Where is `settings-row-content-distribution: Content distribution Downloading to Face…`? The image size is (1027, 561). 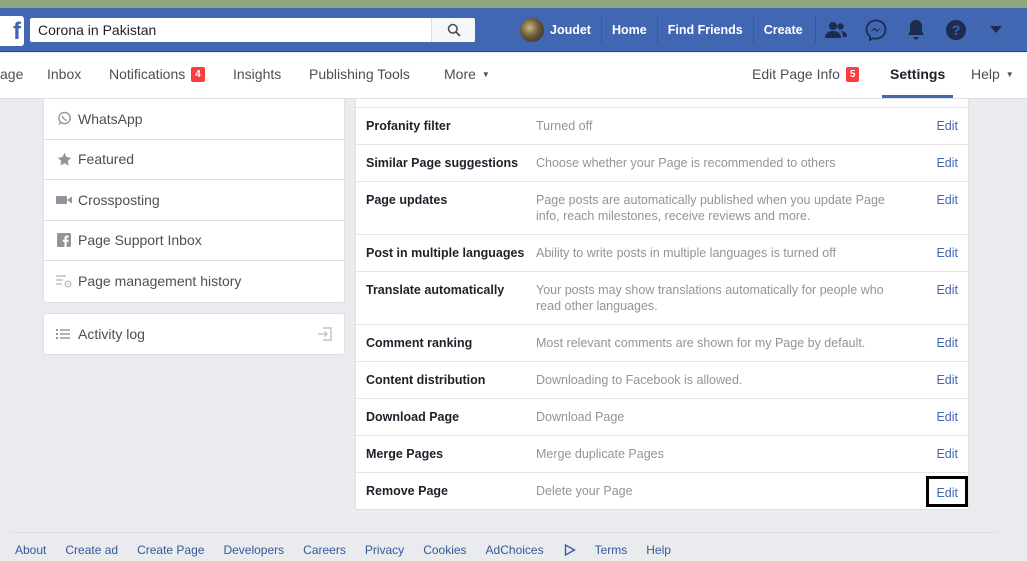 settings-row-content-distribution: Content distribution Downloading to Face… is located at coordinates (662, 380).